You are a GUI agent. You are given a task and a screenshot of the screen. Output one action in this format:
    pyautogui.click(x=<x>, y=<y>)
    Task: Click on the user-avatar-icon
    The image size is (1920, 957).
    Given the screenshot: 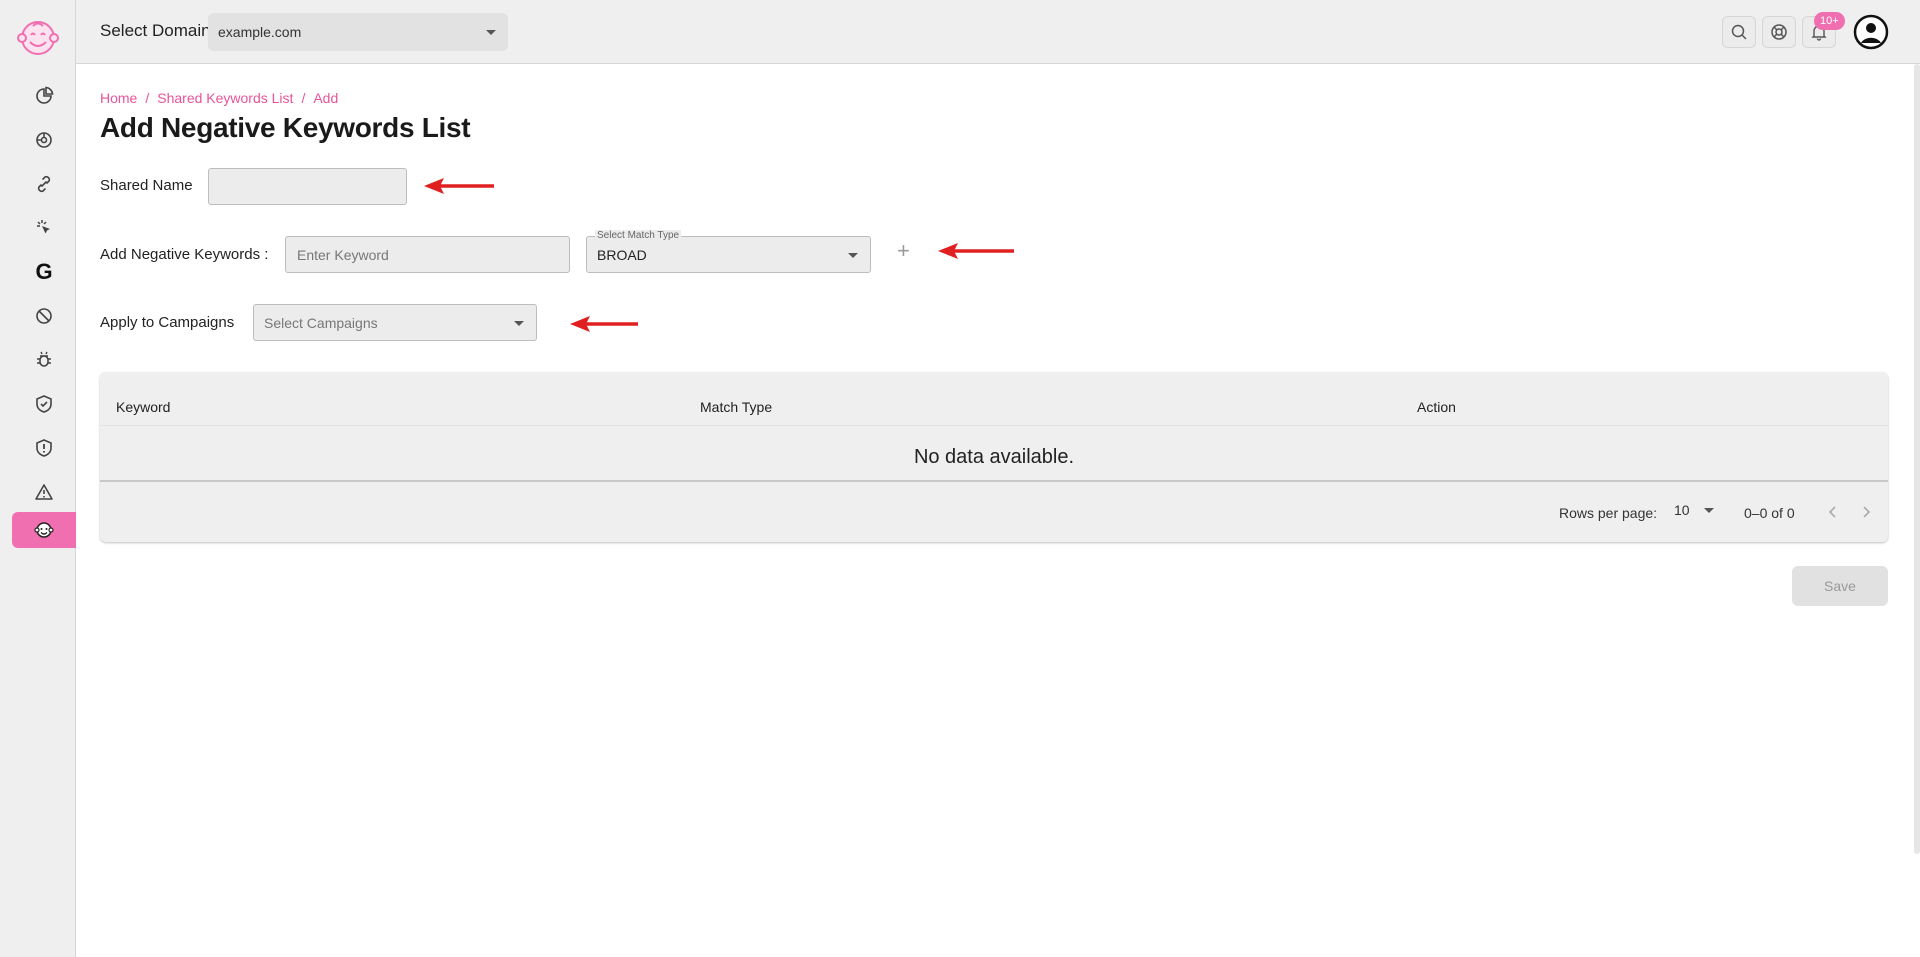 What is the action you would take?
    pyautogui.click(x=1871, y=32)
    